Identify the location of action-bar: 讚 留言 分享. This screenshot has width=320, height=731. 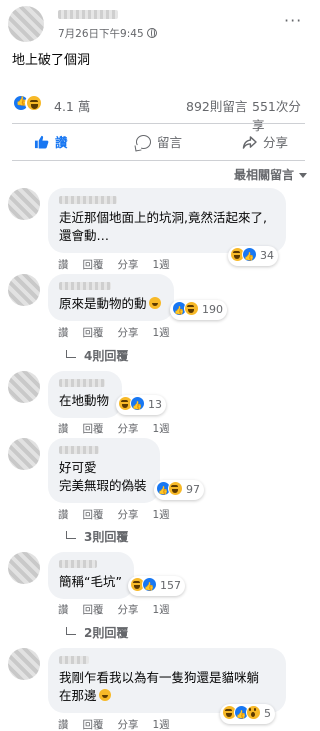
(158, 143).